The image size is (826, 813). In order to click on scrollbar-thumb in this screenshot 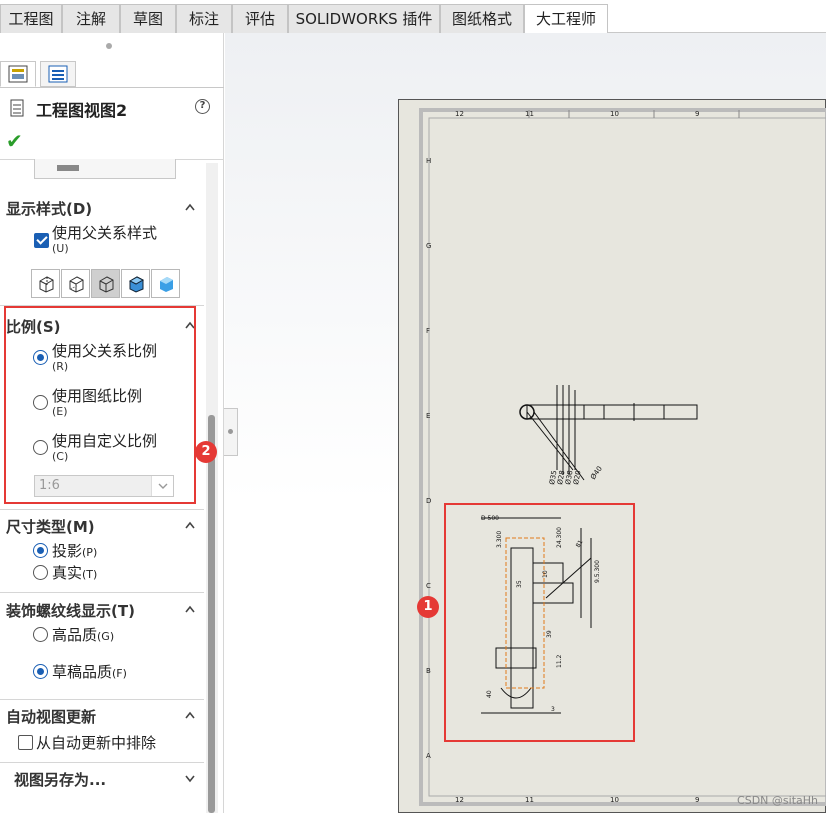, I will do `click(211, 614)`.